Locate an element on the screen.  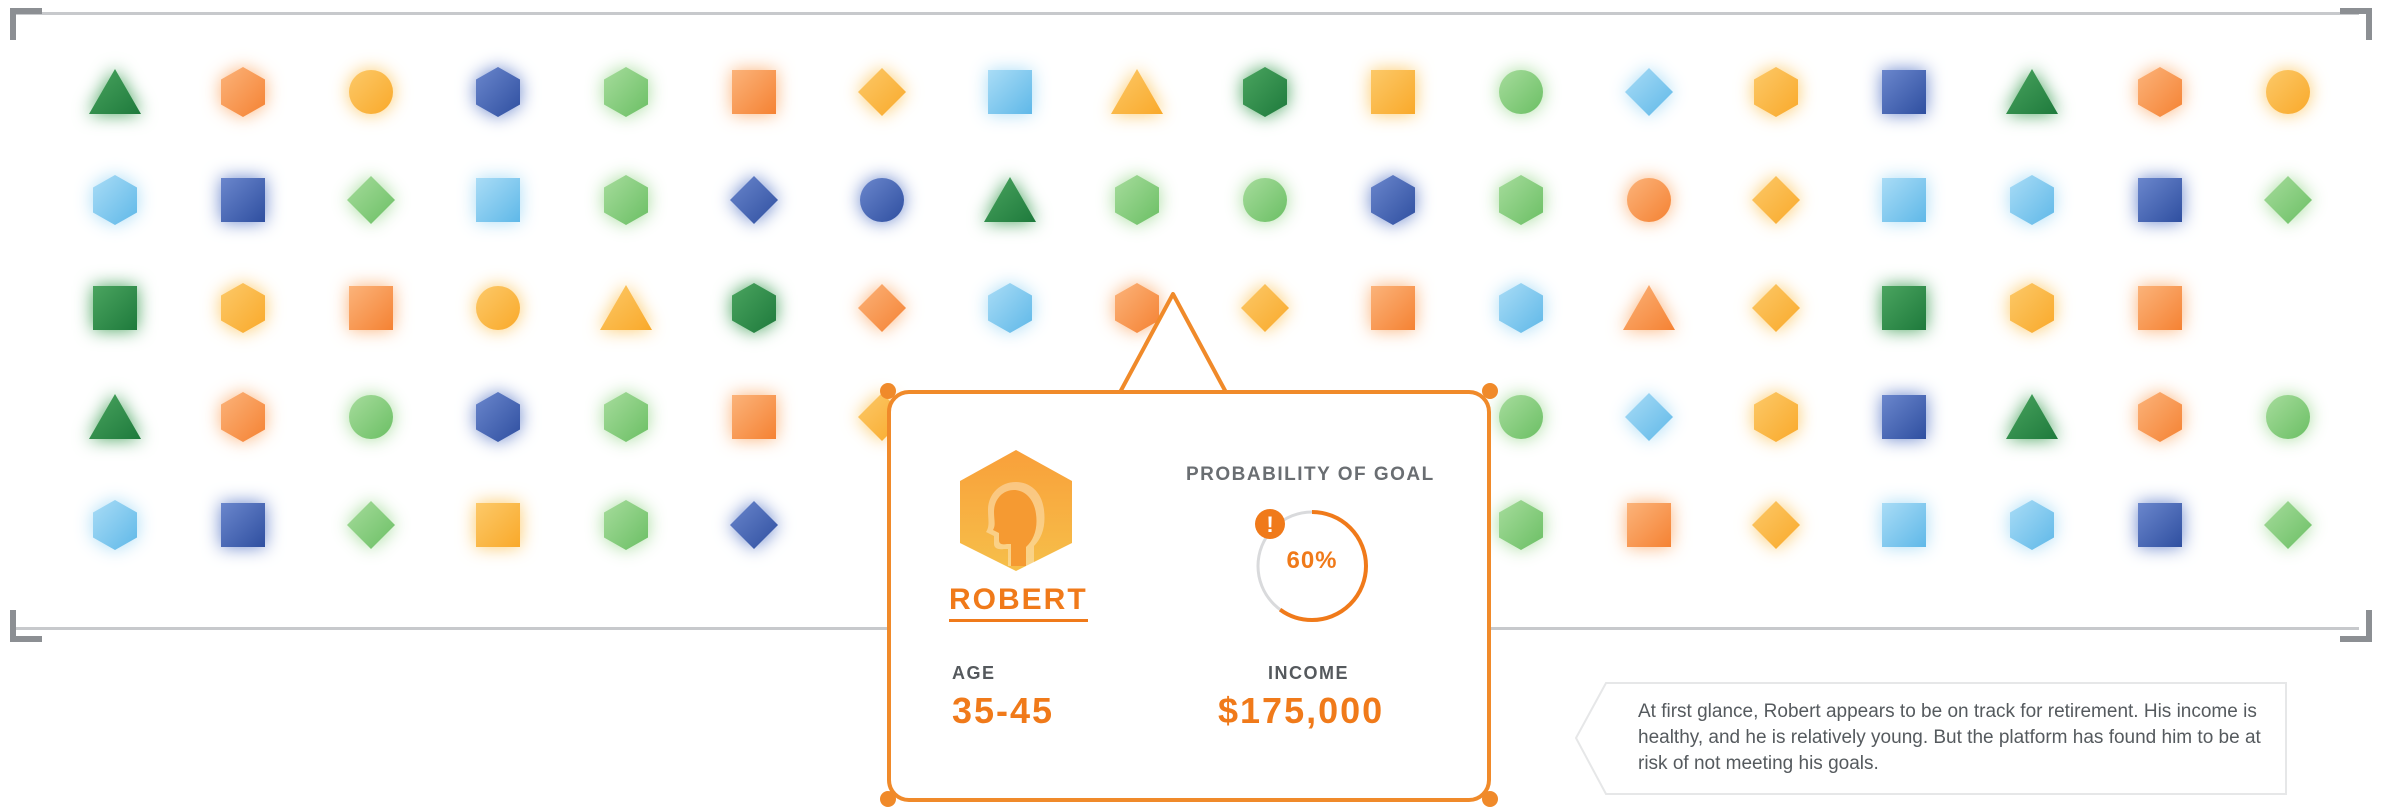
exclamation-symbol: ! is located at coordinates (1269, 524).